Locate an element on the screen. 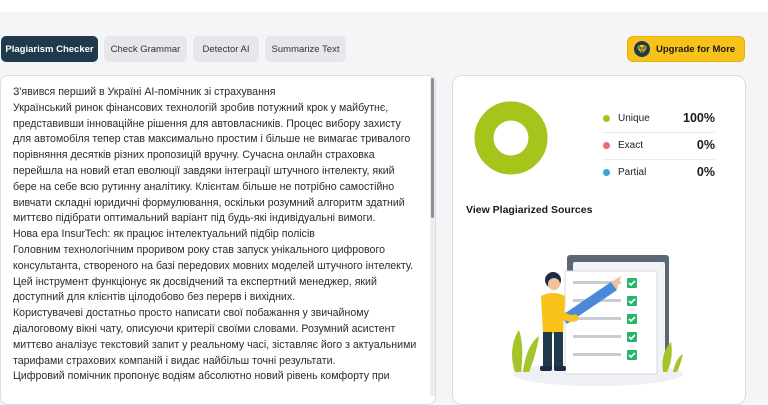  partial-dot is located at coordinates (606, 172).